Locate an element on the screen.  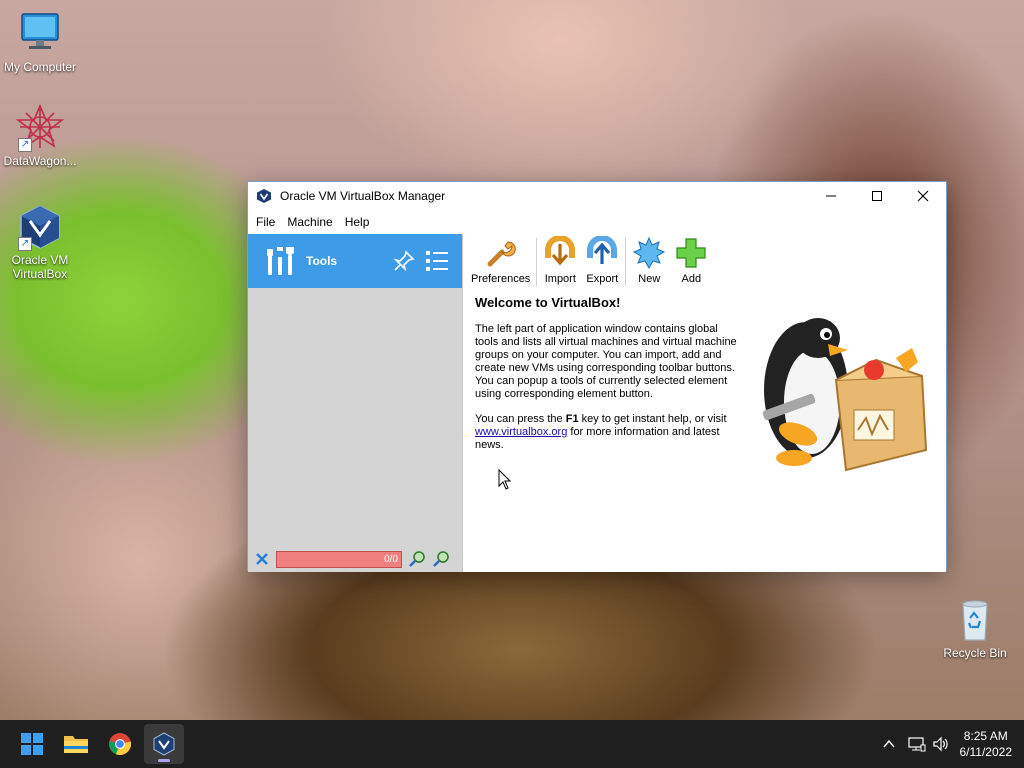
desktop-icon-recycle-bin: Recycle Bin is located at coordinates (975, 628).